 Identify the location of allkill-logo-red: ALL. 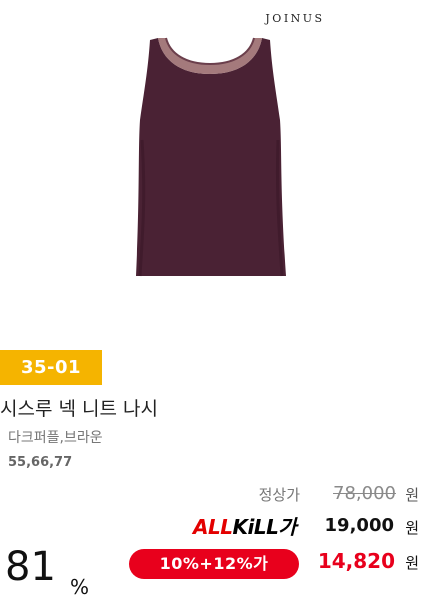
(213, 527).